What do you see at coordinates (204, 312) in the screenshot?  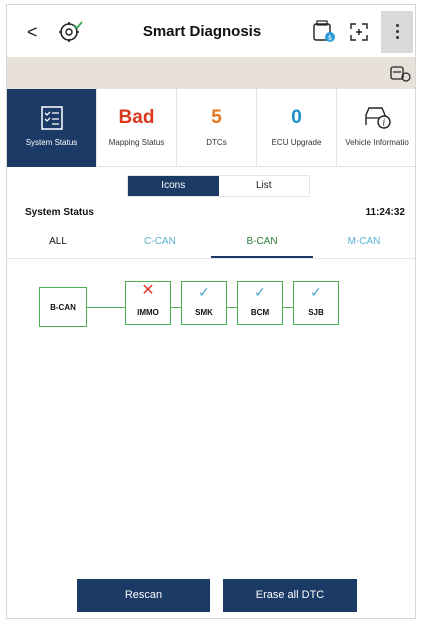 I see `module-label: SMK` at bounding box center [204, 312].